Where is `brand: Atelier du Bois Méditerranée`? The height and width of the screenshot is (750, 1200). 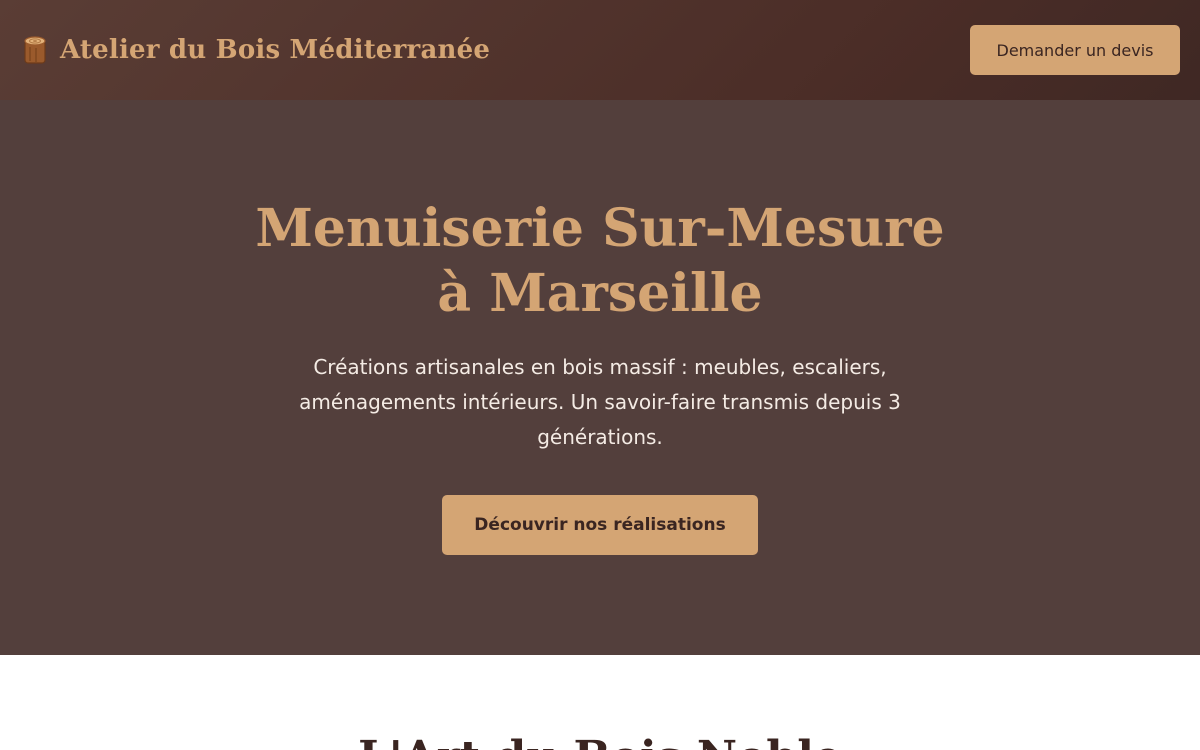 brand: Atelier du Bois Méditerranée is located at coordinates (256, 50).